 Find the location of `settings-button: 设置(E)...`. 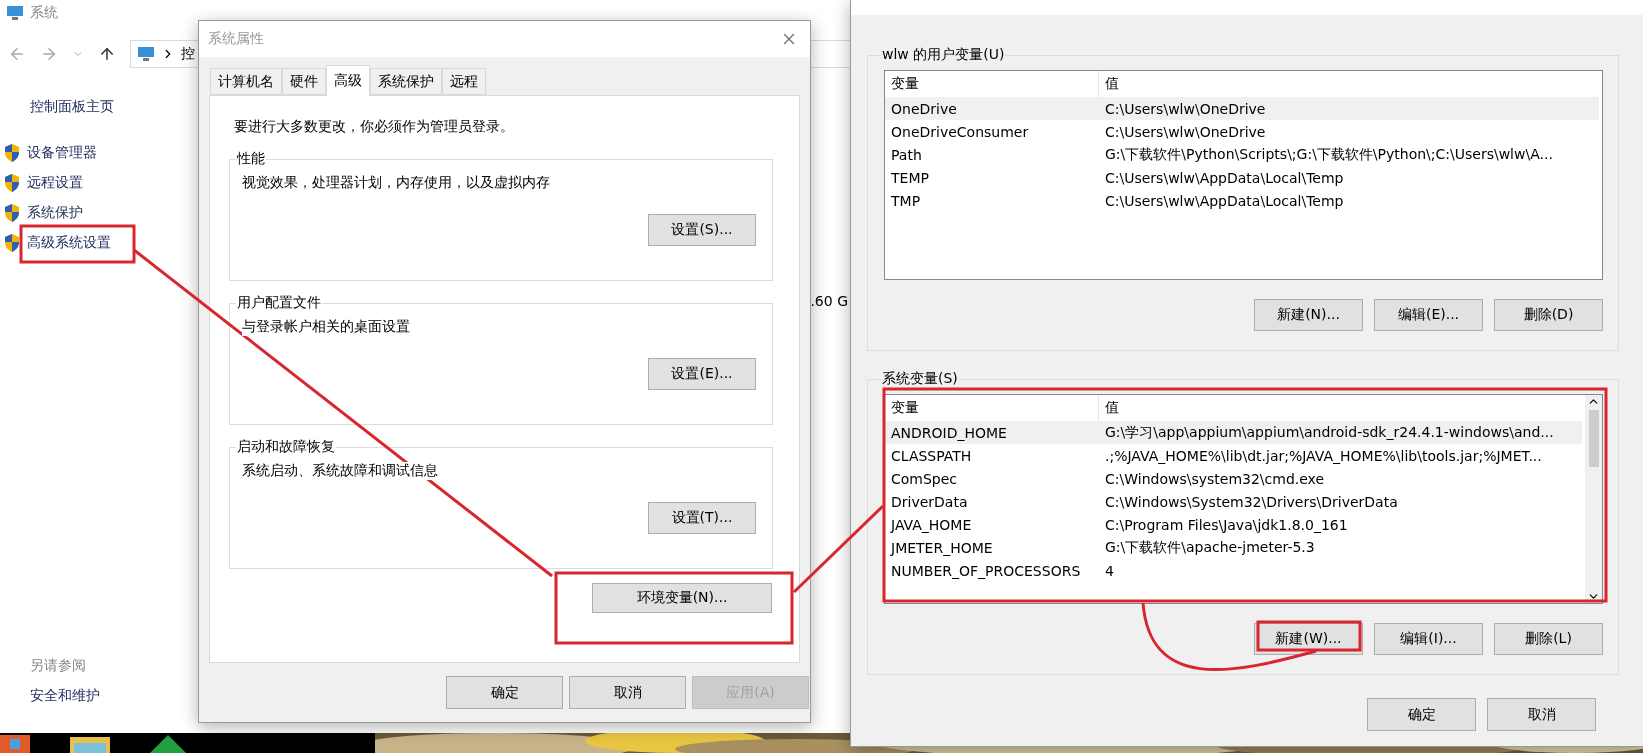

settings-button: 设置(E)... is located at coordinates (702, 374).